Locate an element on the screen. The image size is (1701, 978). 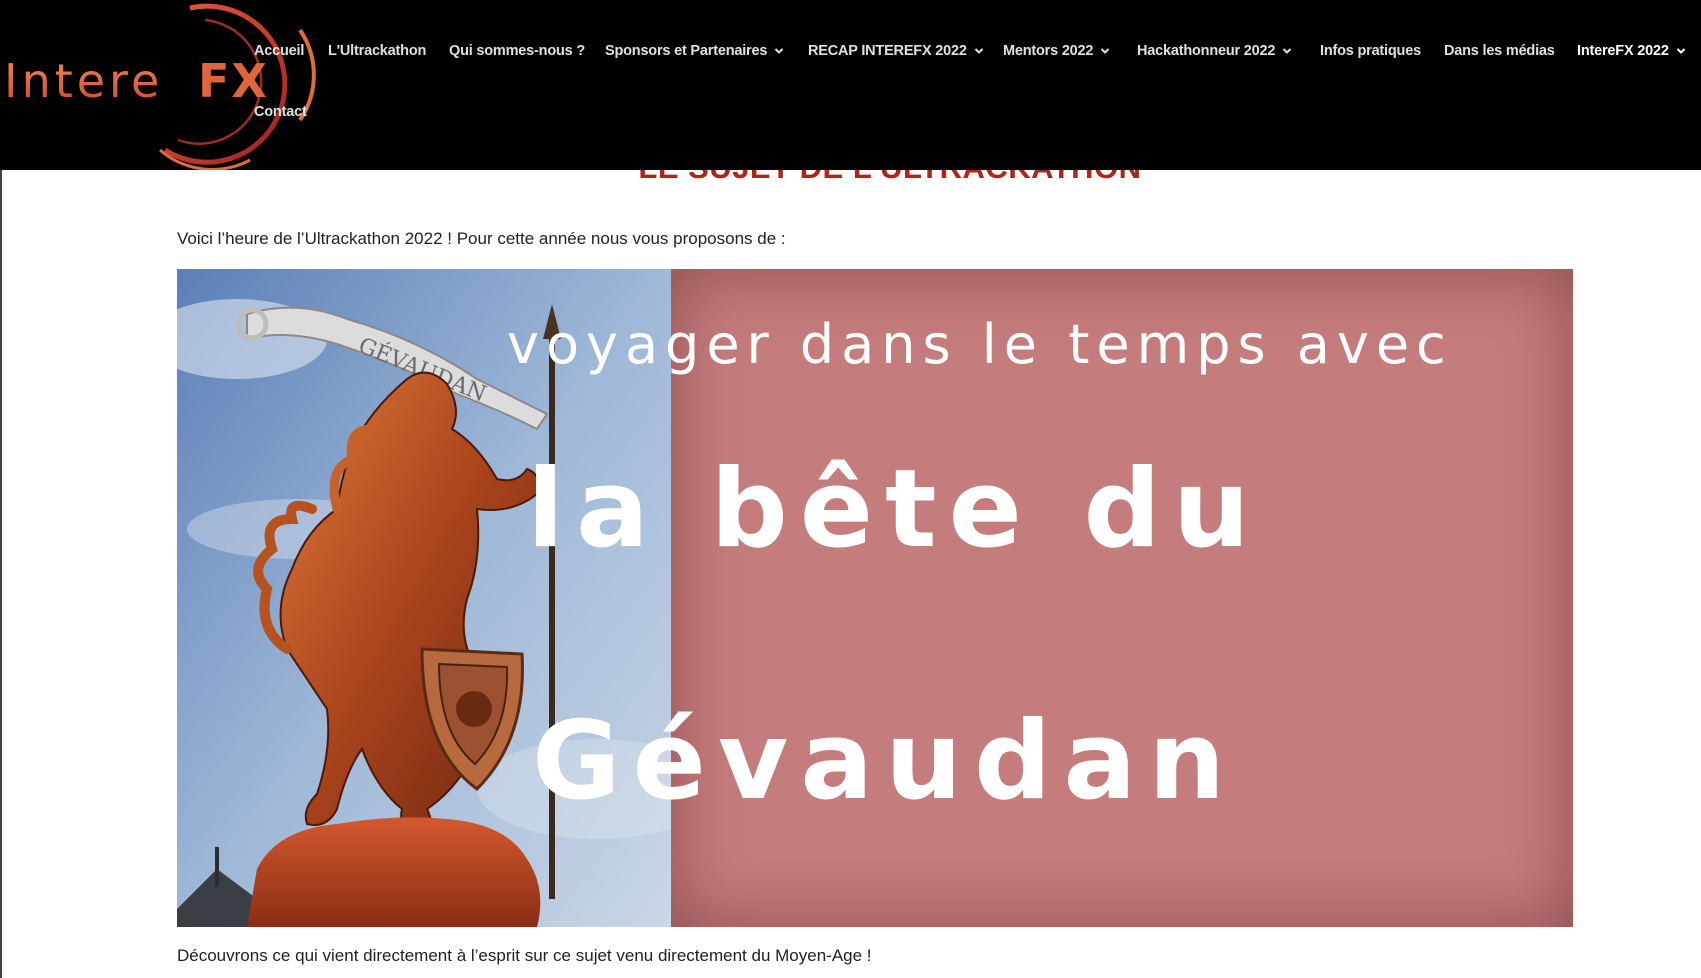
nav-item-sponsors: Sponsors et Partenaires is located at coordinates (694, 51).